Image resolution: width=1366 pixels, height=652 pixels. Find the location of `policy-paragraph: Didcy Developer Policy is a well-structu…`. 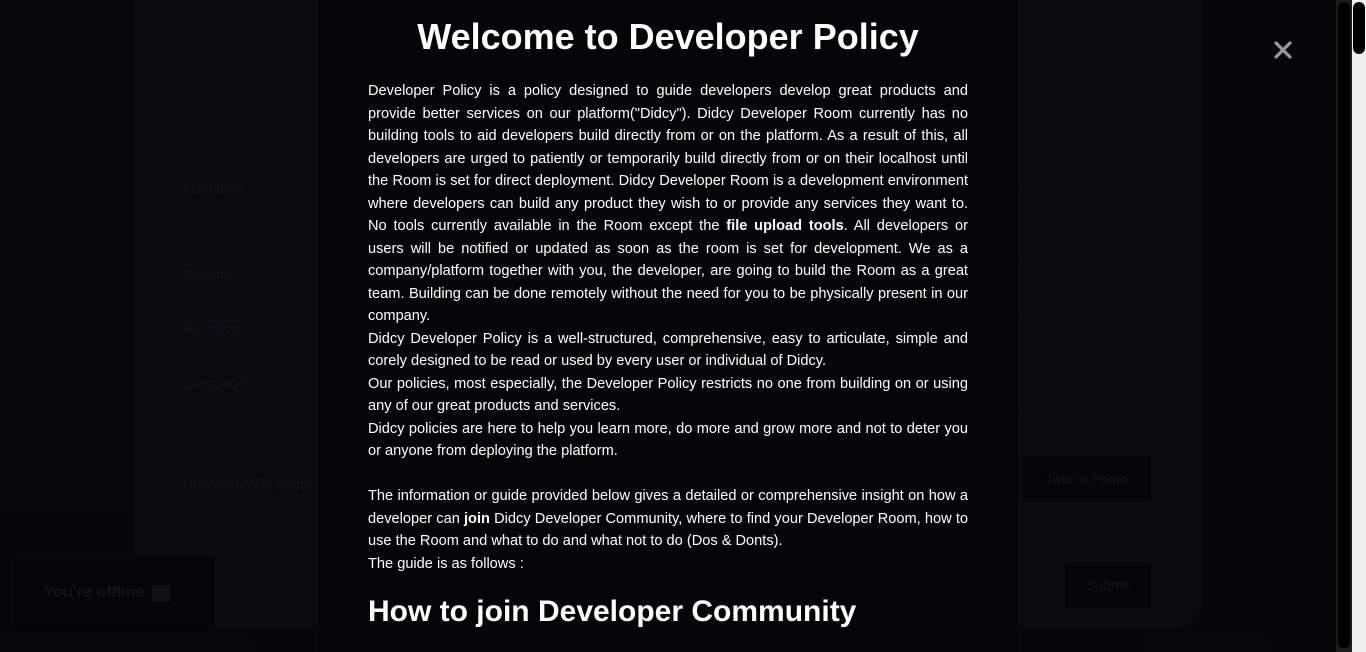

policy-paragraph: Didcy Developer Policy is a well-structu… is located at coordinates (668, 350).